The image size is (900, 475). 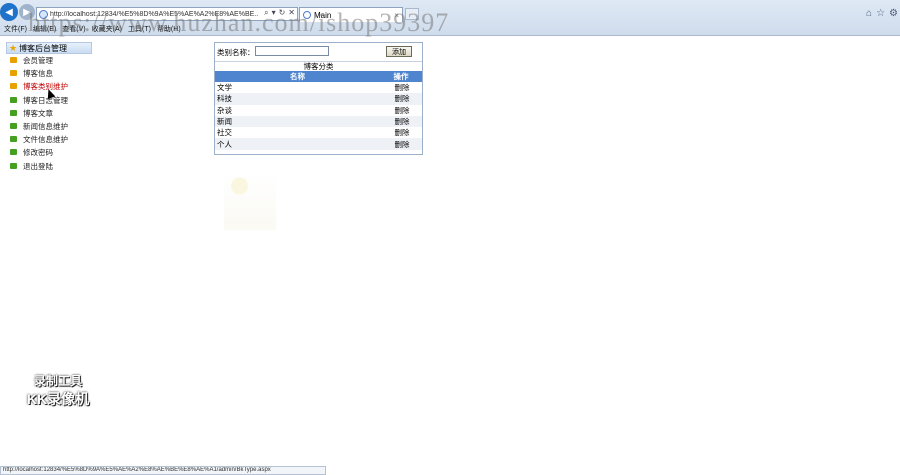 I want to click on sidebar-item: 退出登陆, so click(x=49, y=166).